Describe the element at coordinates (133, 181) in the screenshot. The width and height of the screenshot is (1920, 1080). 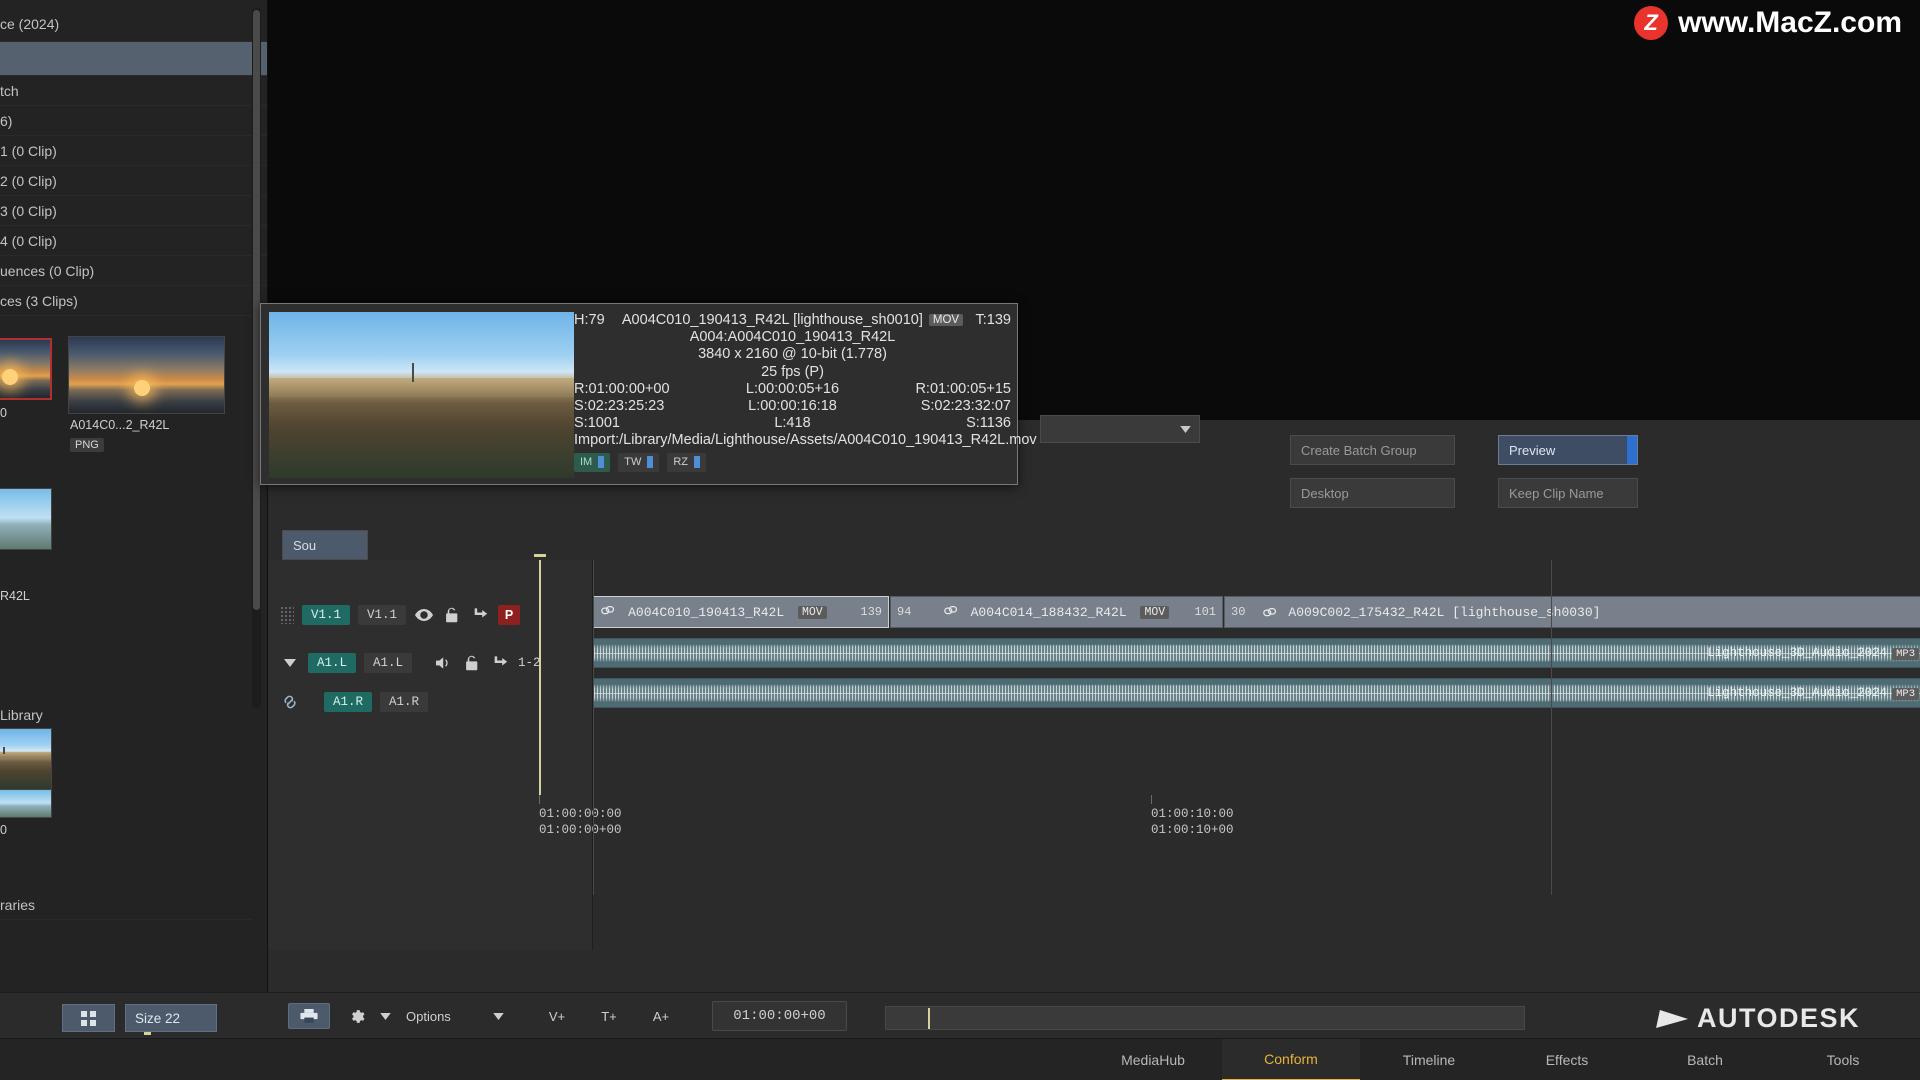
I see `library-row-5: 2 (0 Clip)` at that location.